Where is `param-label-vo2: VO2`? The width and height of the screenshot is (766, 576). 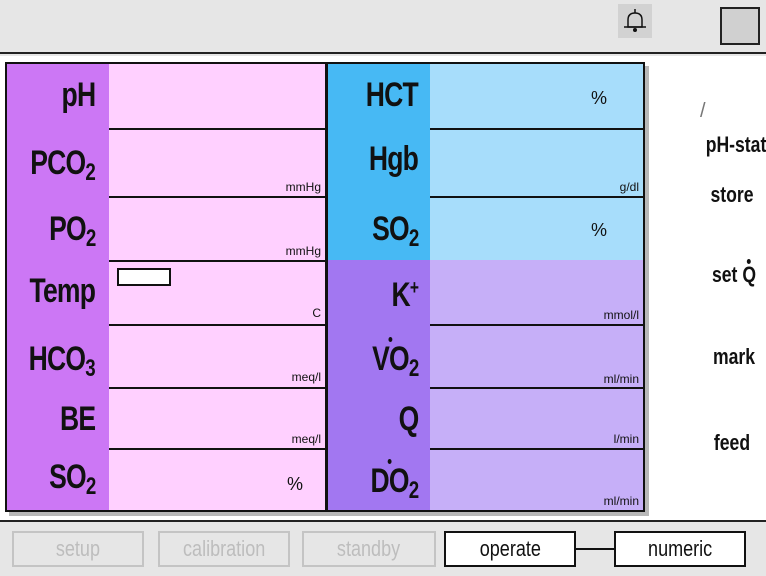
param-label-vo2: VO2 is located at coordinates (395, 359).